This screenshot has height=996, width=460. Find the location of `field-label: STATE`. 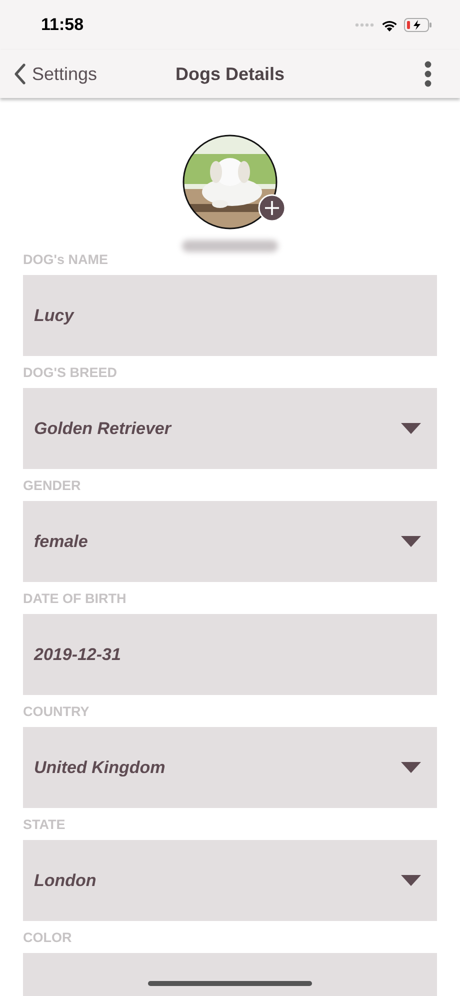

field-label: STATE is located at coordinates (44, 825).